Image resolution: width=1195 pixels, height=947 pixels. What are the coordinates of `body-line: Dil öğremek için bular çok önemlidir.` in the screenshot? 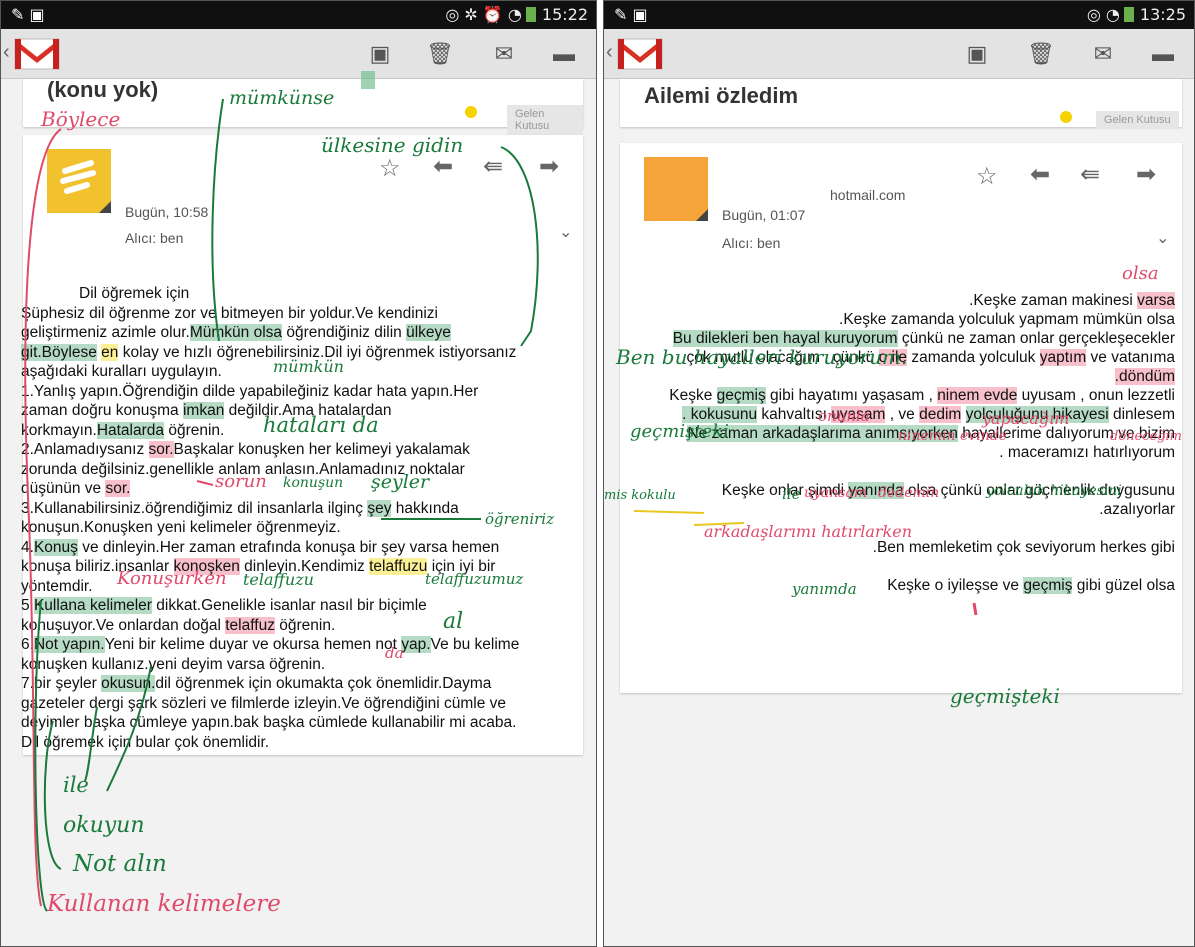 It's located at (145, 742).